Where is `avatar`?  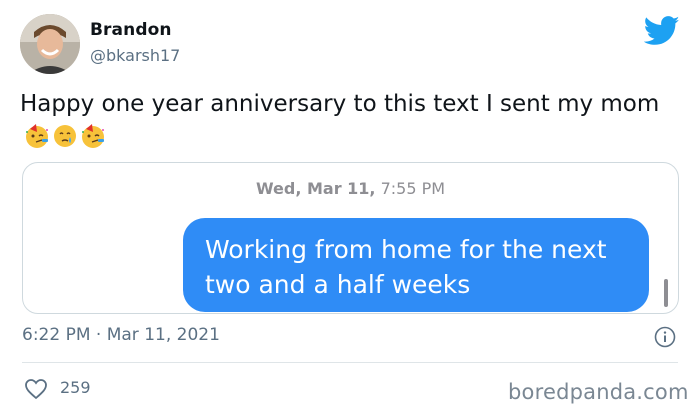 avatar is located at coordinates (50, 44).